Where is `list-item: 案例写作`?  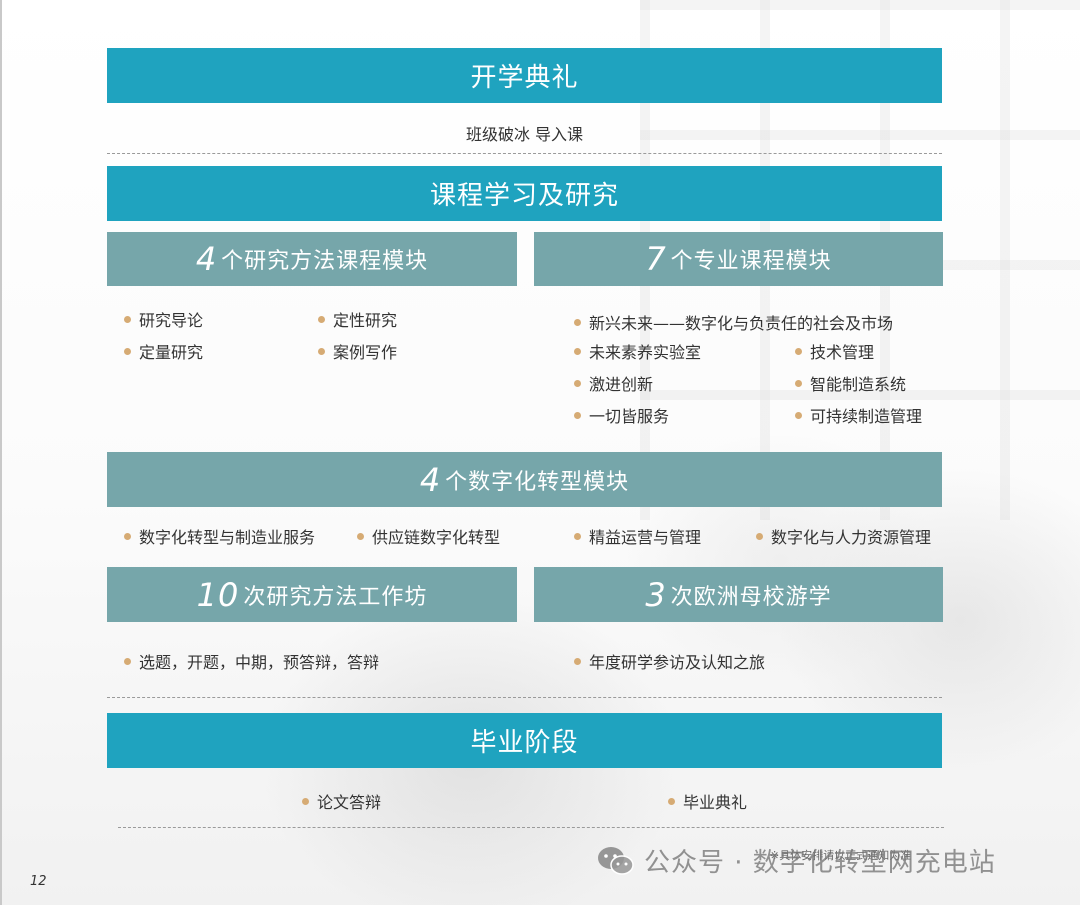 list-item: 案例写作 is located at coordinates (357, 351).